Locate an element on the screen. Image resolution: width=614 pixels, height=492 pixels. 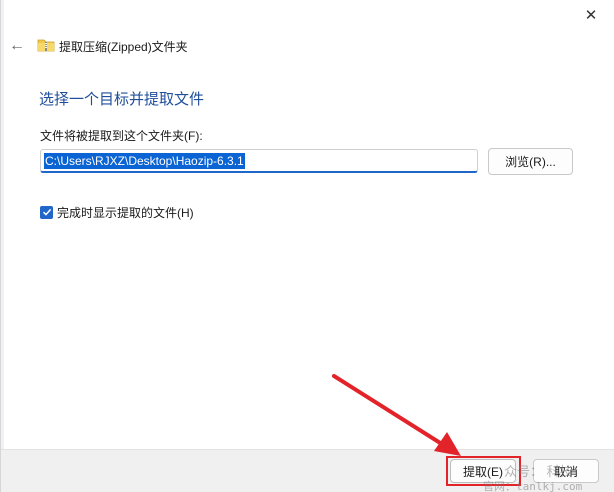
show-files-option: 完成时显示提取的文件(H) is located at coordinates (117, 212).